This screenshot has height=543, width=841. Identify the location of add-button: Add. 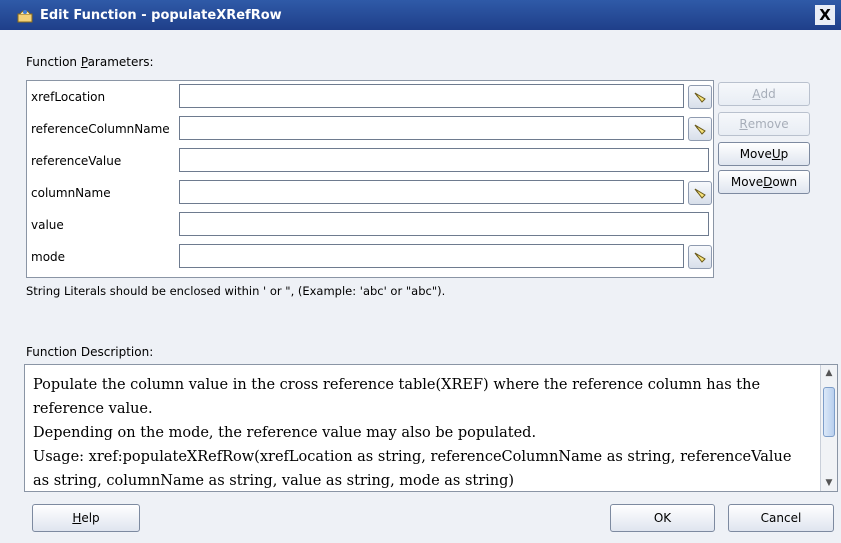
(764, 94).